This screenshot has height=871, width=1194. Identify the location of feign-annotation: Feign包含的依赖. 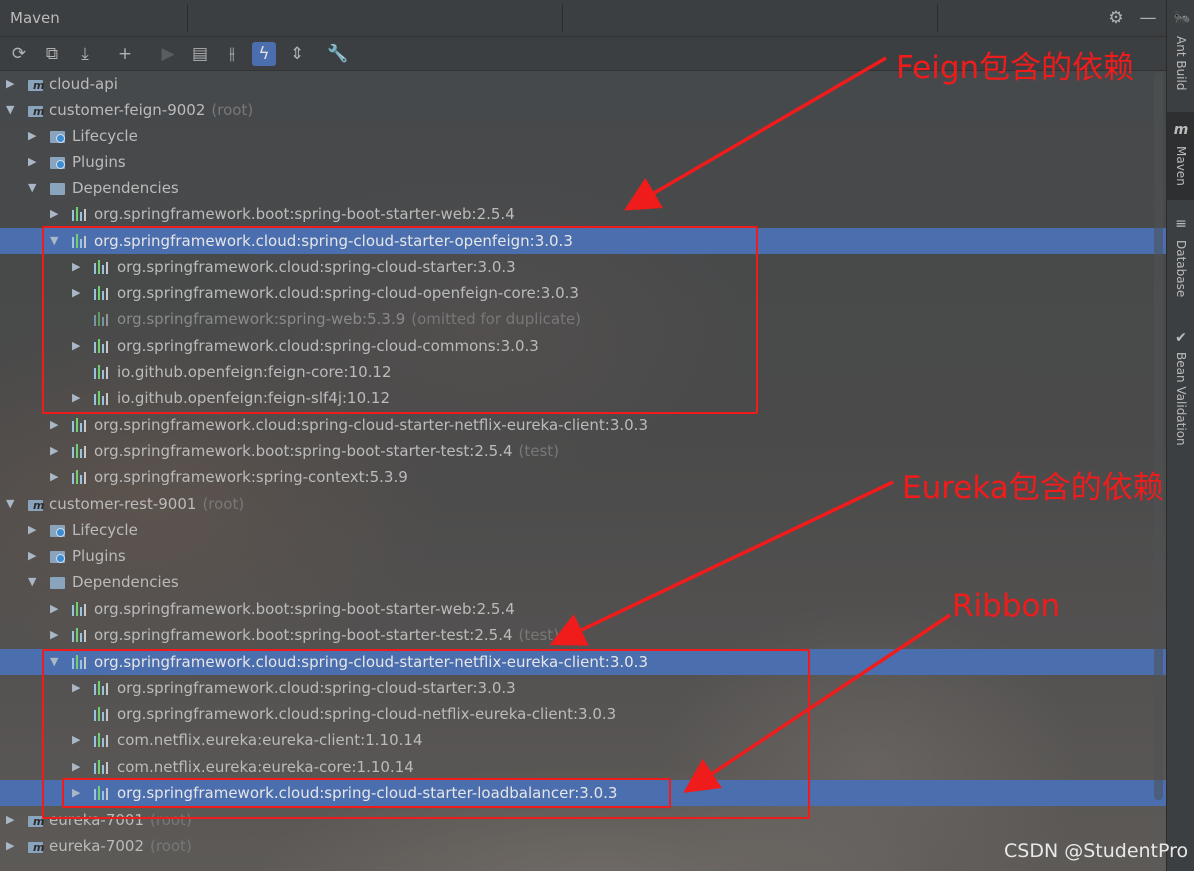
(1015, 68).